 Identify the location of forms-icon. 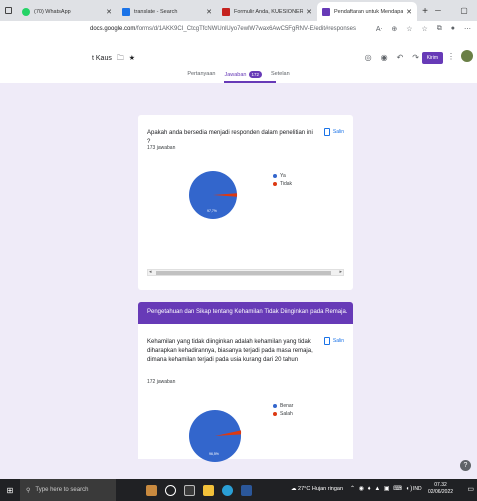
(326, 11).